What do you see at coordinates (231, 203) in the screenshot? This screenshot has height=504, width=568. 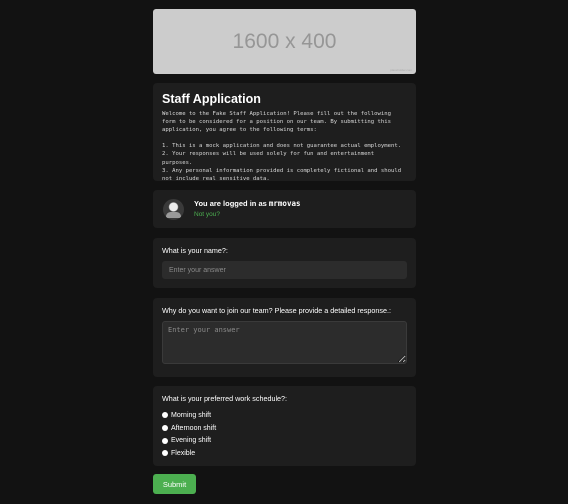 I see `logged-in-prefix: You are logged in as` at bounding box center [231, 203].